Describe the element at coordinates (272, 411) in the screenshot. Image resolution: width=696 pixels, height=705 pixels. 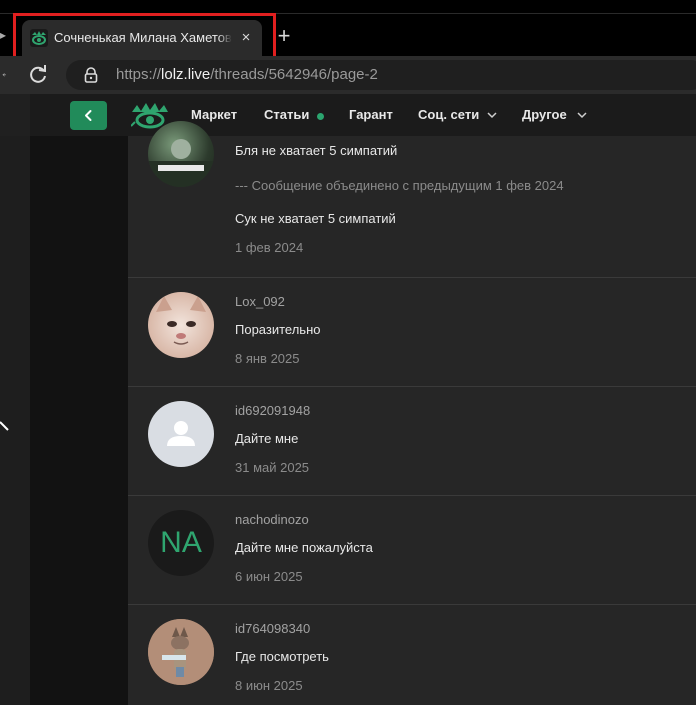
I see `post-username: id692091948` at that location.